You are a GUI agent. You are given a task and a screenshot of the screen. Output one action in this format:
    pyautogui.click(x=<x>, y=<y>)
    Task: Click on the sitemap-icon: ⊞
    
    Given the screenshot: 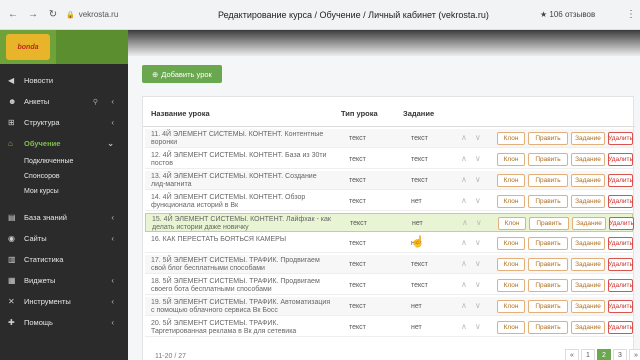 What is the action you would take?
    pyautogui.click(x=11, y=122)
    